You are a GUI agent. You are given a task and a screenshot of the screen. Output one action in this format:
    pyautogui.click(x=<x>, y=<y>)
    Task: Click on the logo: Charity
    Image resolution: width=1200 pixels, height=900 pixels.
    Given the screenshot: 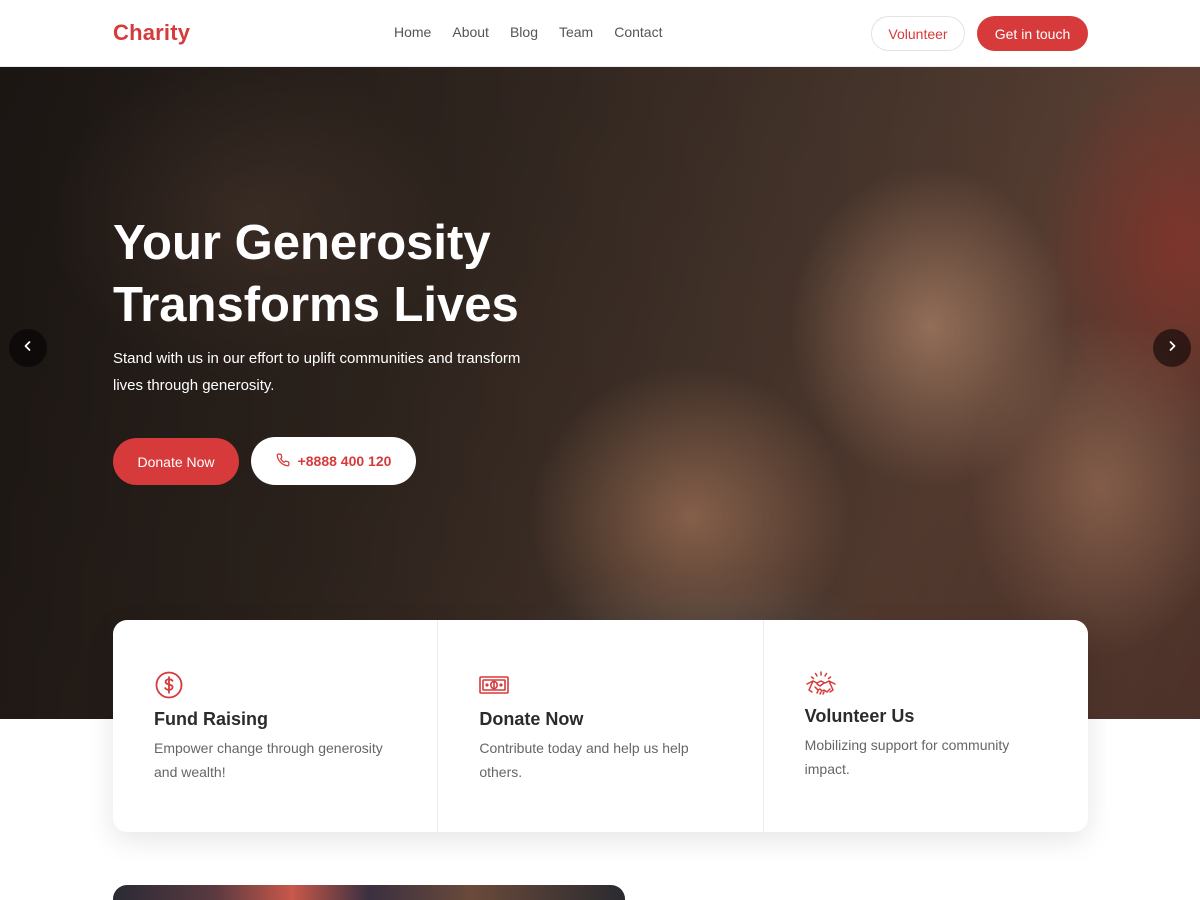 What is the action you would take?
    pyautogui.click(x=151, y=33)
    